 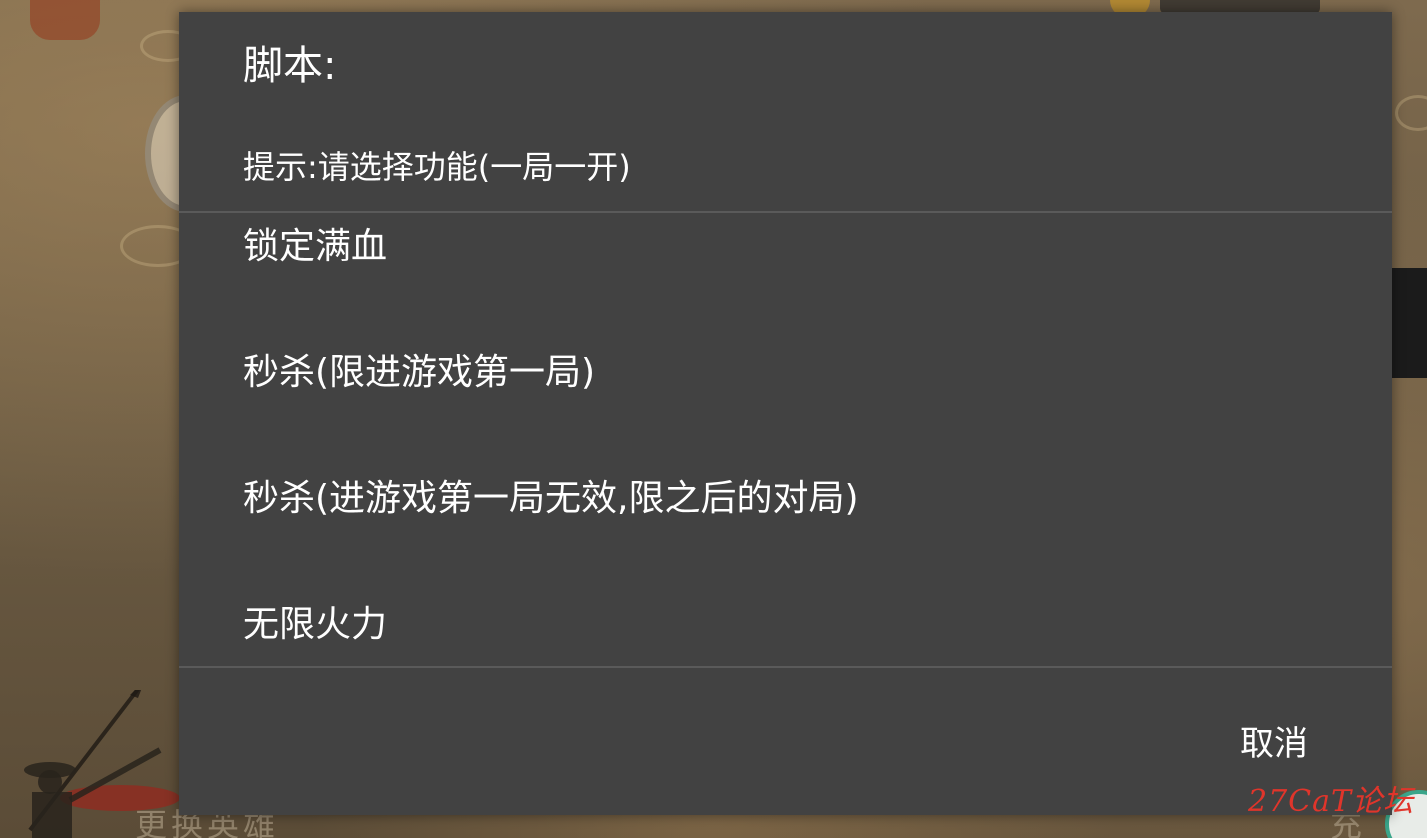 I want to click on option-unlimited-firepower: 无限火力, so click(x=785, y=618).